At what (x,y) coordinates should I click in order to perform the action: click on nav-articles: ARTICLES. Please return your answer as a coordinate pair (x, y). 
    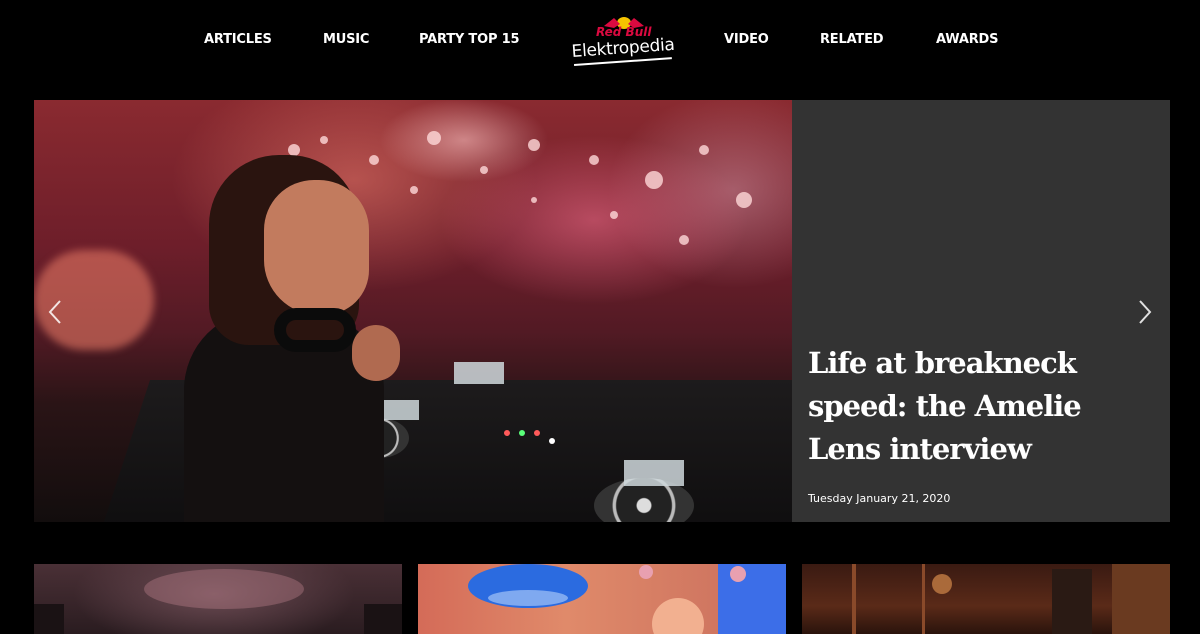
    Looking at the image, I should click on (238, 39).